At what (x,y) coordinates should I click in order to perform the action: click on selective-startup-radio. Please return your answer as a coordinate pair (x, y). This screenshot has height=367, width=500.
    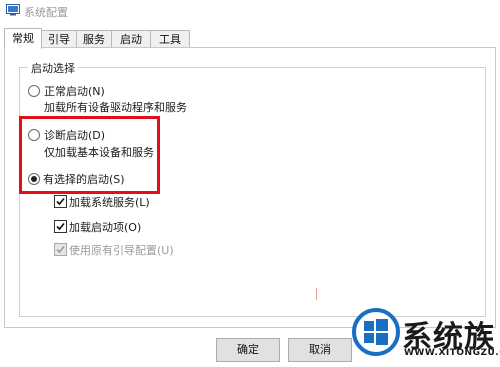
    Looking at the image, I should click on (34, 179).